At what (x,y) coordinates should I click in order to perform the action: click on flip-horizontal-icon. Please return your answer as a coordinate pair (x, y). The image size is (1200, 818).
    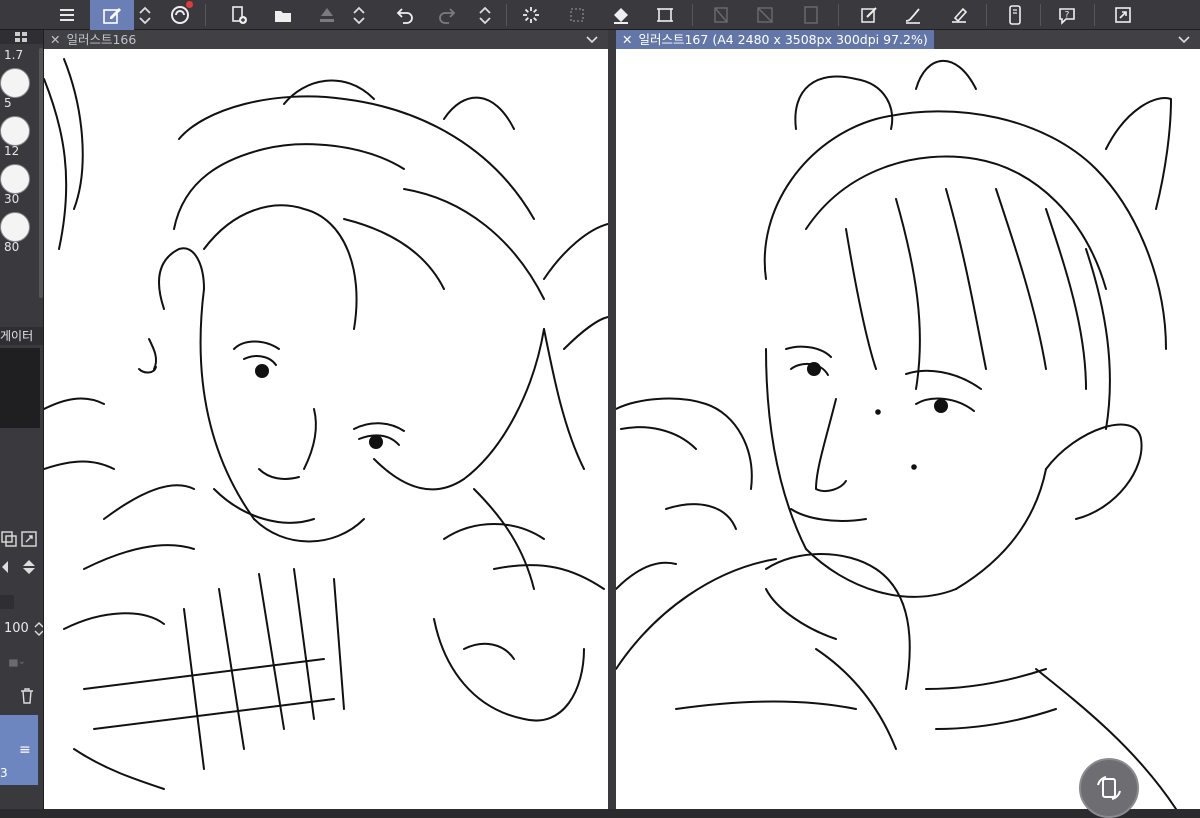
    Looking at the image, I should click on (9, 567).